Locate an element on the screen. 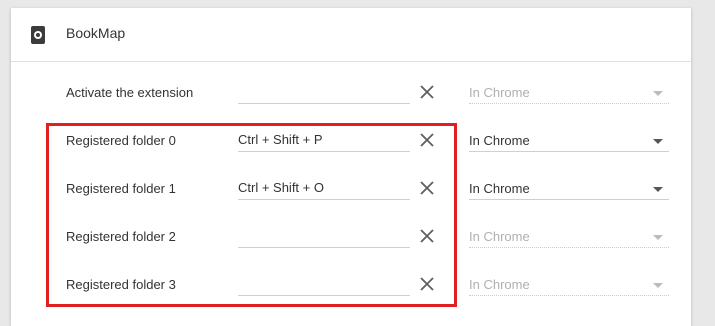 The height and width of the screenshot is (326, 715). row-label: Activate the extension is located at coordinates (130, 92).